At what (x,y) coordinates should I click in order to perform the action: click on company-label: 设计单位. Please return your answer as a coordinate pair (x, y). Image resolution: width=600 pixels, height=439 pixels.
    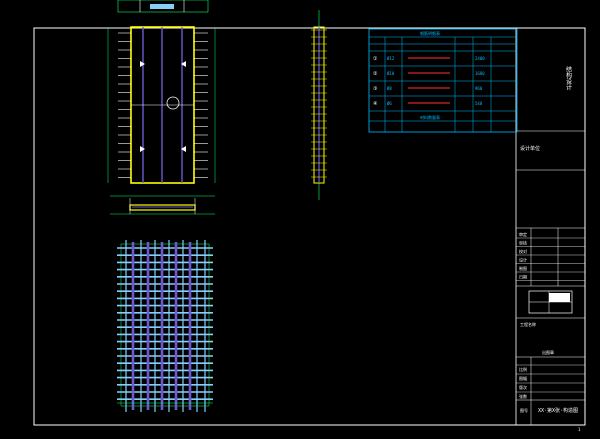
    Looking at the image, I should click on (530, 148).